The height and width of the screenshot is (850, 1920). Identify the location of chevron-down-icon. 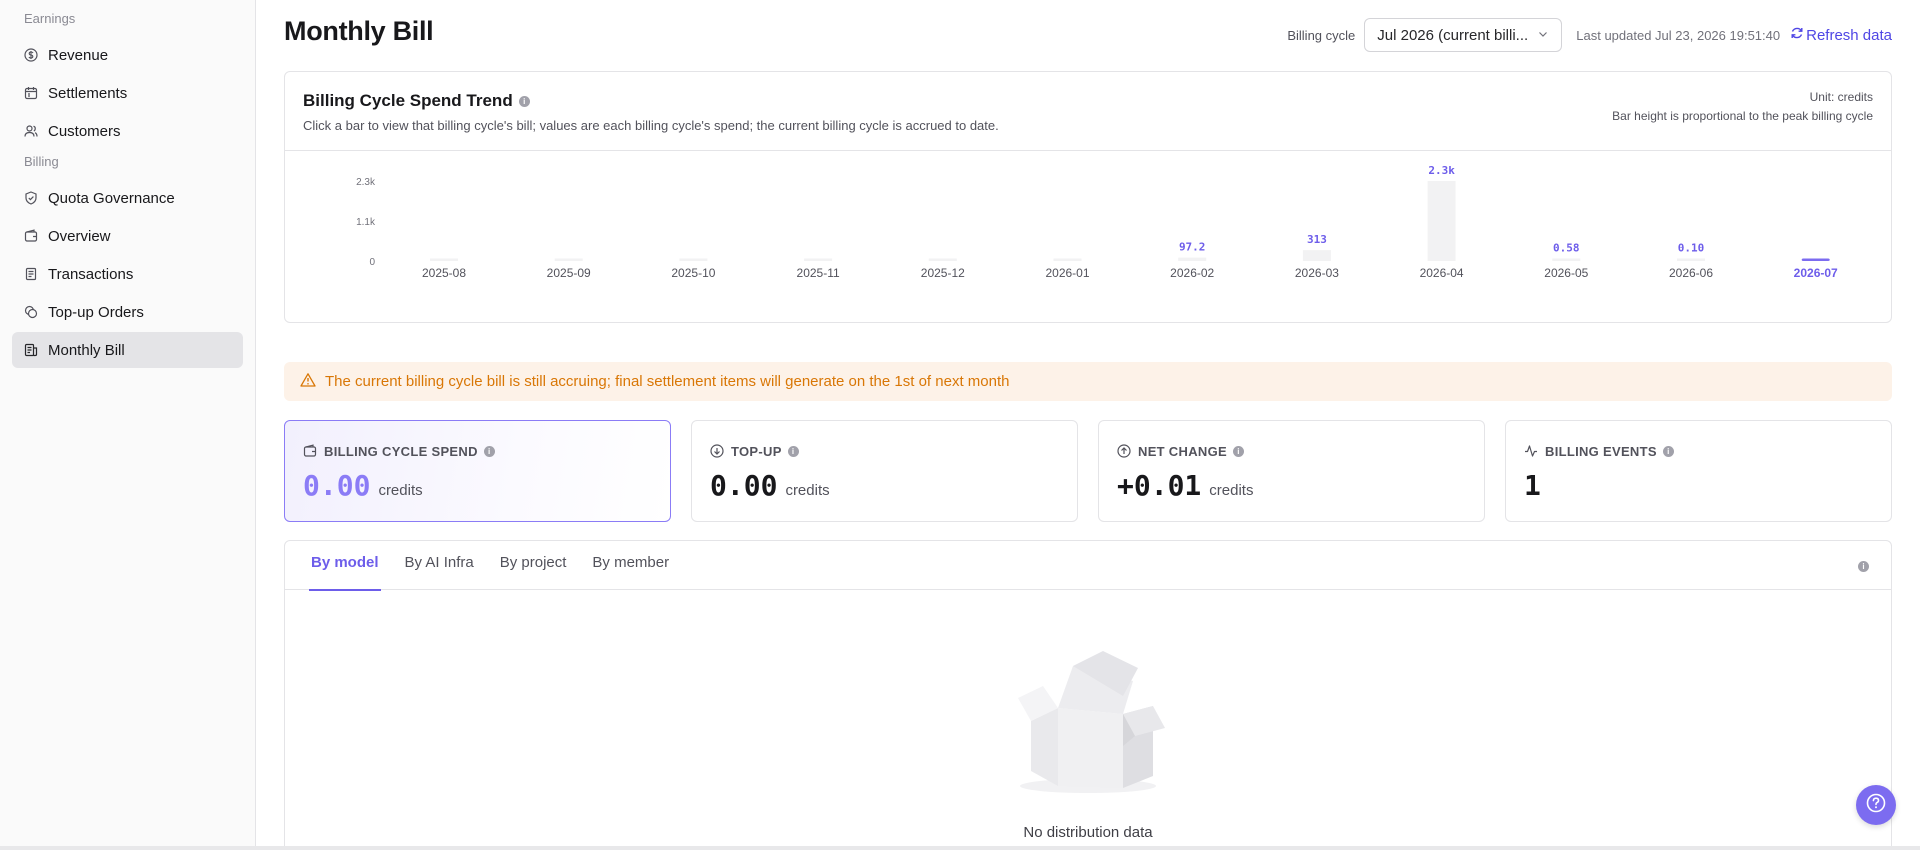
(1543, 35).